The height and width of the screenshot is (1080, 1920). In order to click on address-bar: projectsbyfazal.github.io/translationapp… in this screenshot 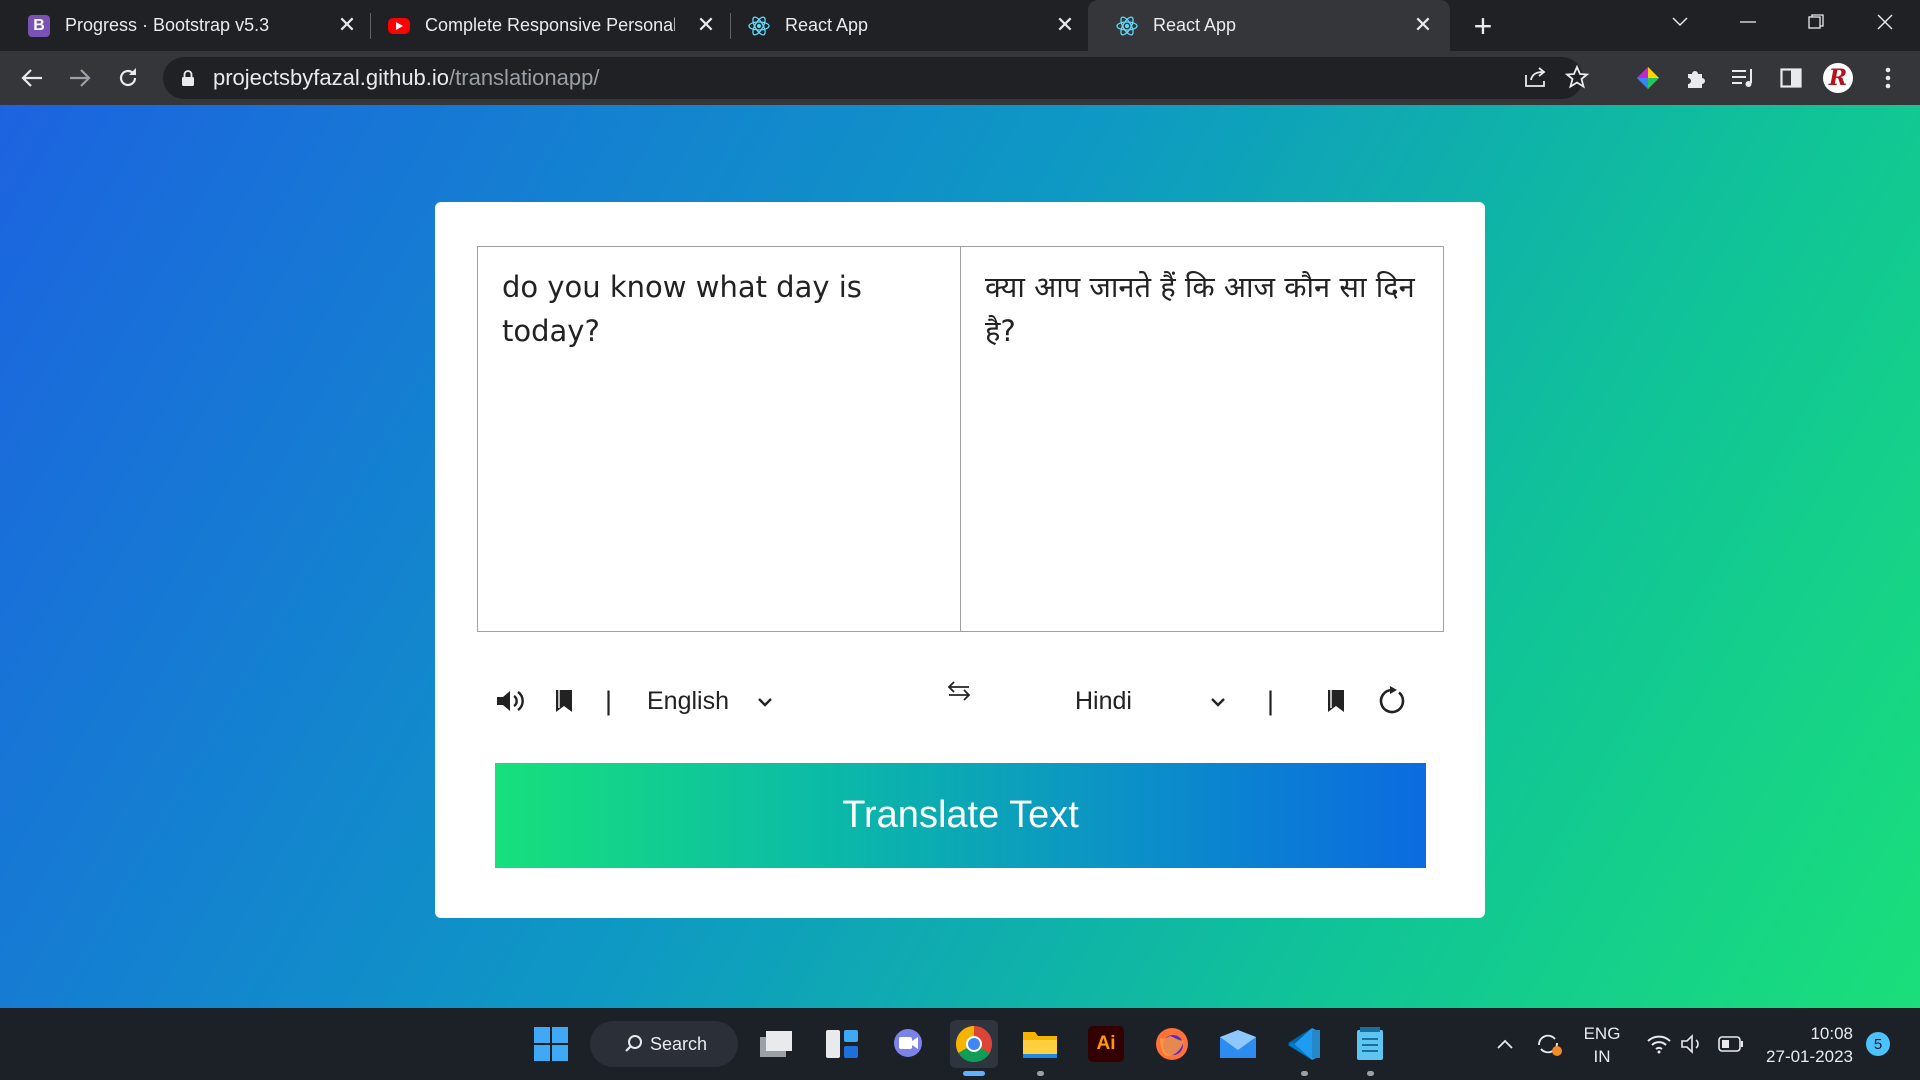, I will do `click(876, 78)`.